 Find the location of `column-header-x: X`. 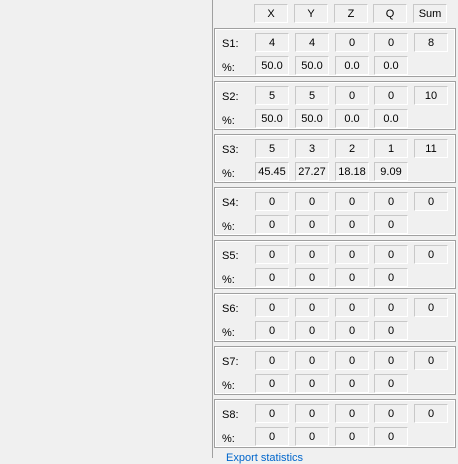

column-header-x: X is located at coordinates (271, 13).